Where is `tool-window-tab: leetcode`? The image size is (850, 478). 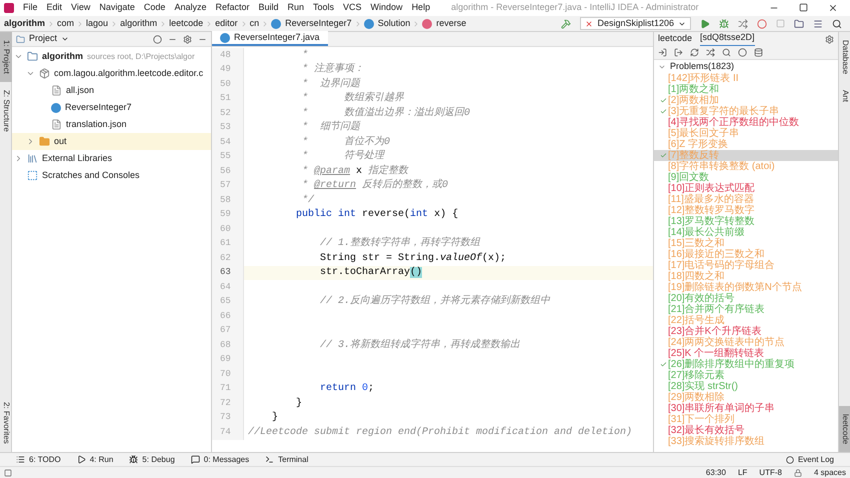
tool-window-tab: leetcode is located at coordinates (844, 429).